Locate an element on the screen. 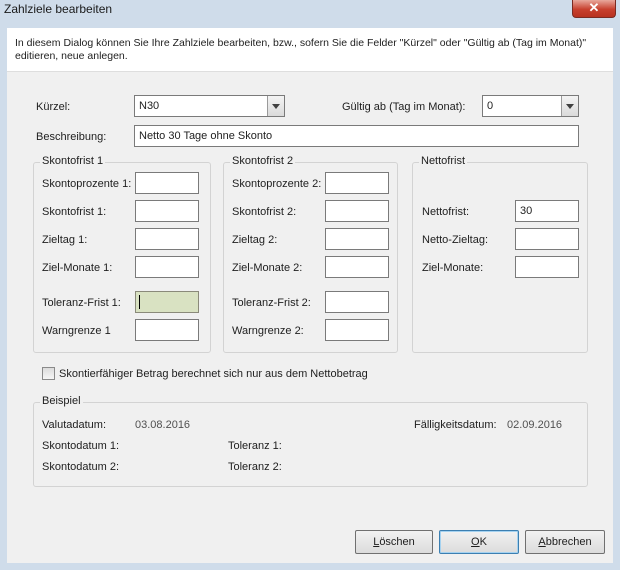 This screenshot has width=620, height=570. gueltig-ab-combobox: 0 is located at coordinates (530, 106).